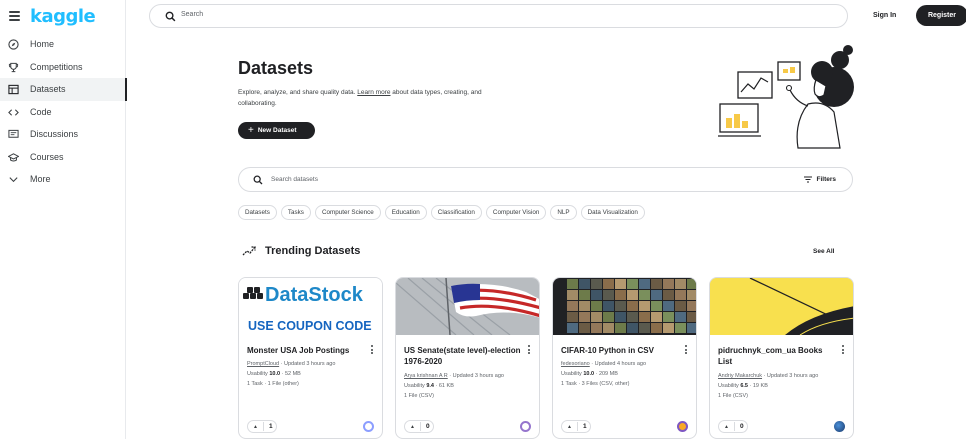  What do you see at coordinates (612, 212) in the screenshot?
I see `chip-data-visualization: Data Visualization` at bounding box center [612, 212].